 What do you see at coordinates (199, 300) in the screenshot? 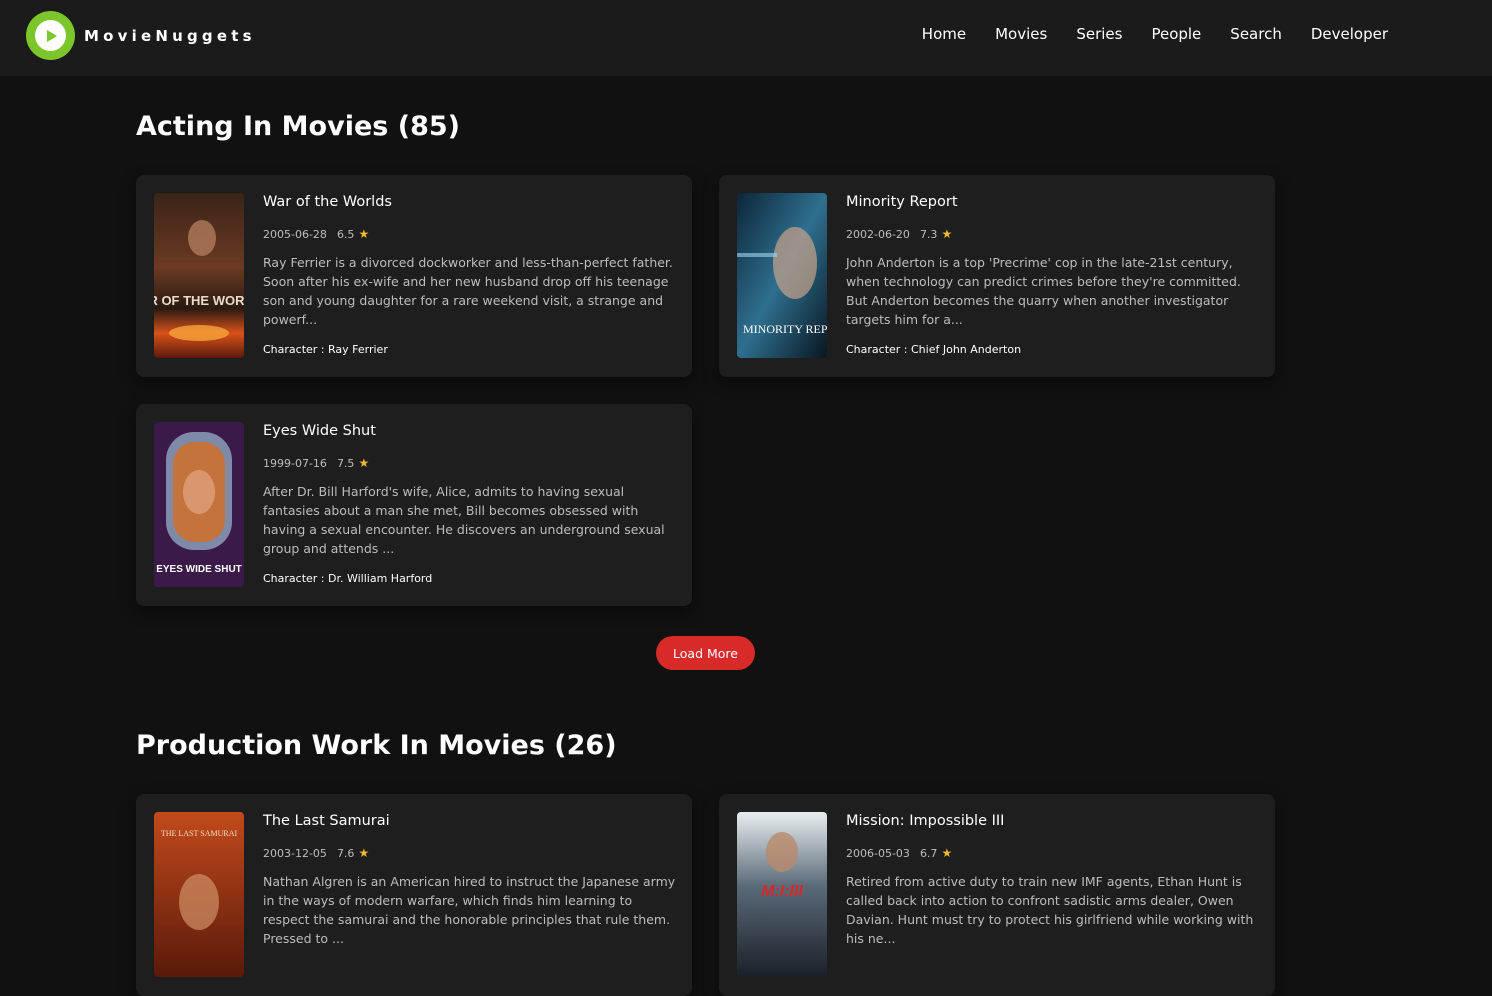
I see `poster-title: WAR OF THE WORLDS` at bounding box center [199, 300].